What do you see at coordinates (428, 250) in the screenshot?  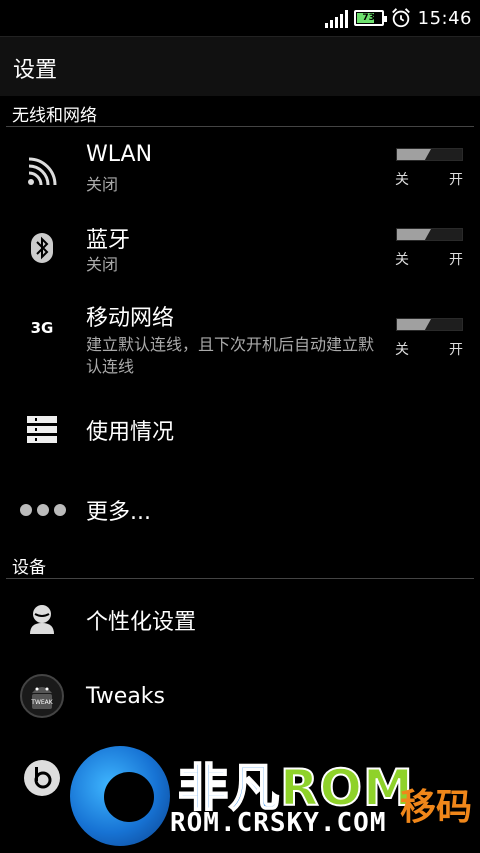 I see `bluetooth-toggle: 关 开` at bounding box center [428, 250].